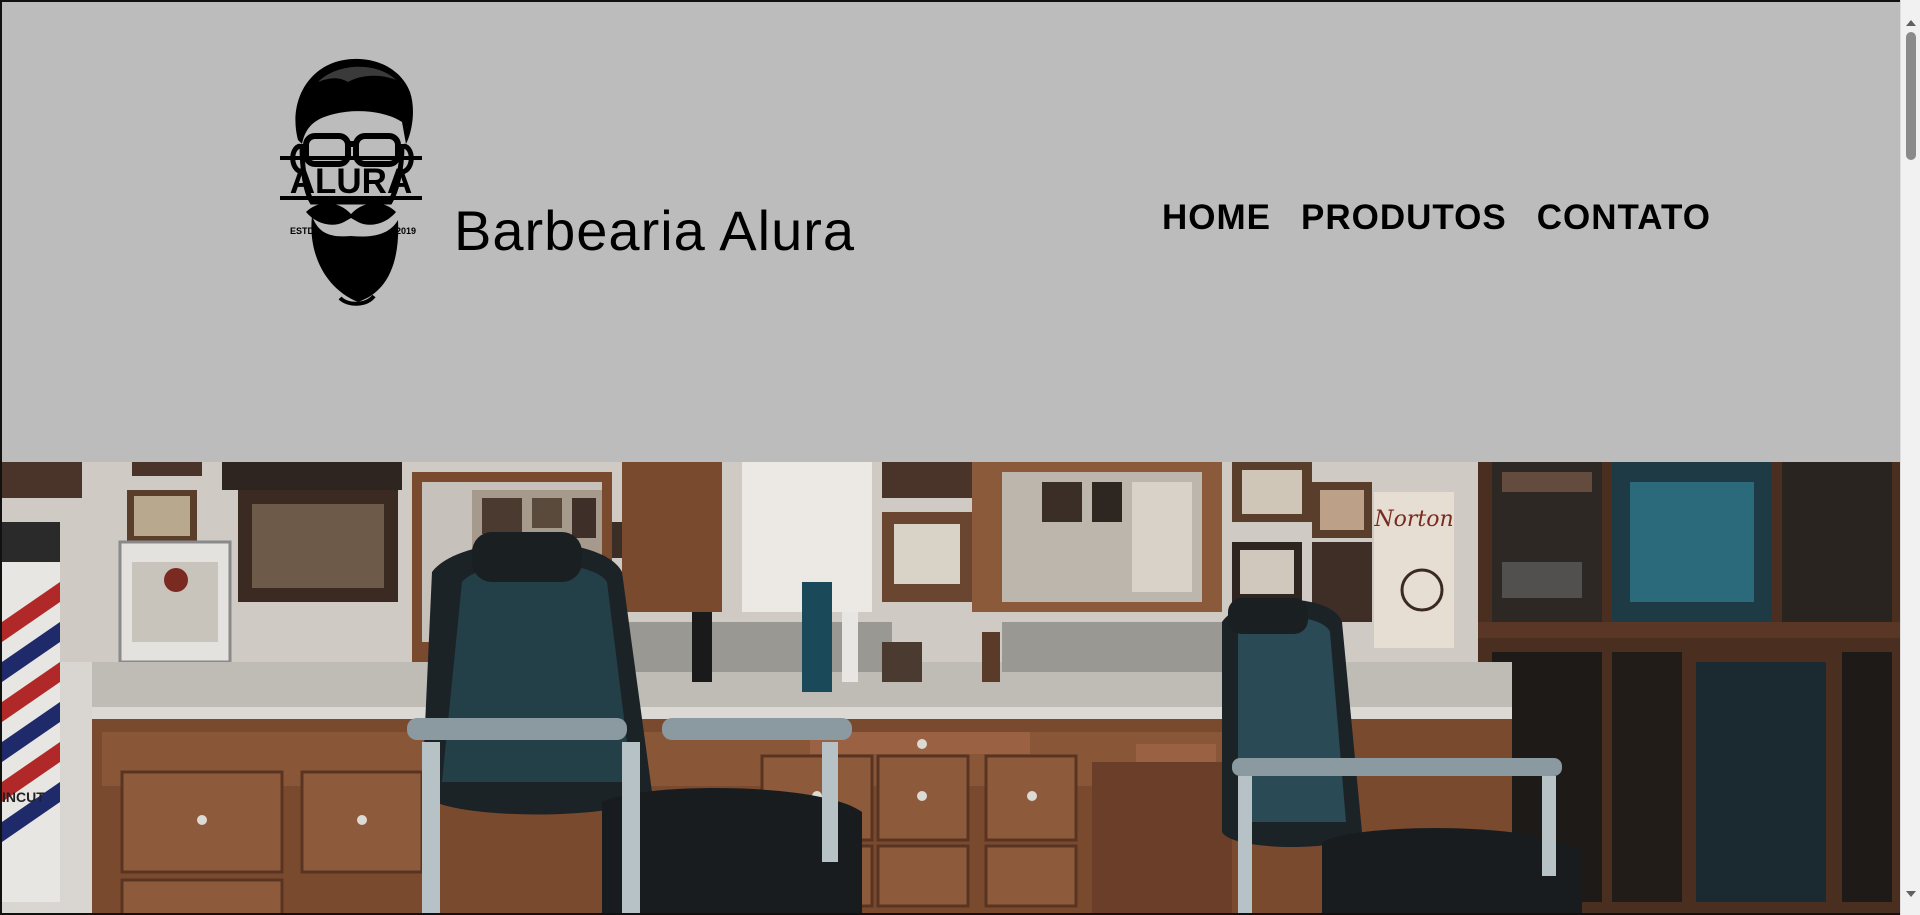  What do you see at coordinates (23, 797) in the screenshot?
I see `pole-text: INCUT` at bounding box center [23, 797].